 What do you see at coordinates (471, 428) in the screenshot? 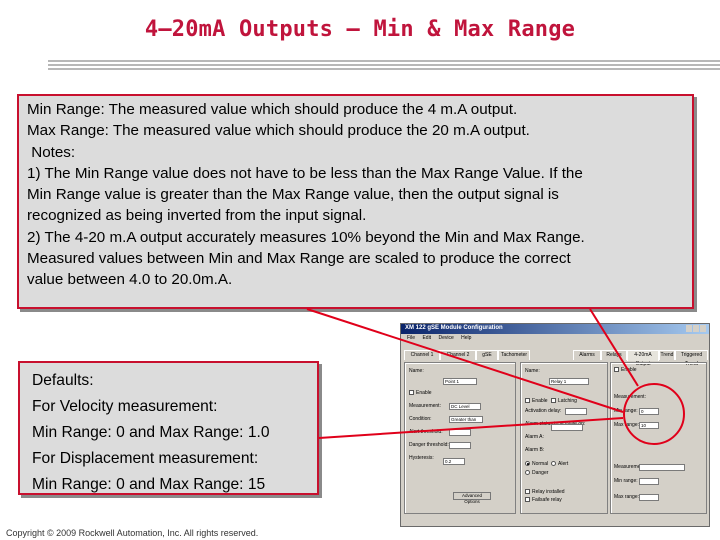
I see `pointer-line-defaults` at bounding box center [471, 428].